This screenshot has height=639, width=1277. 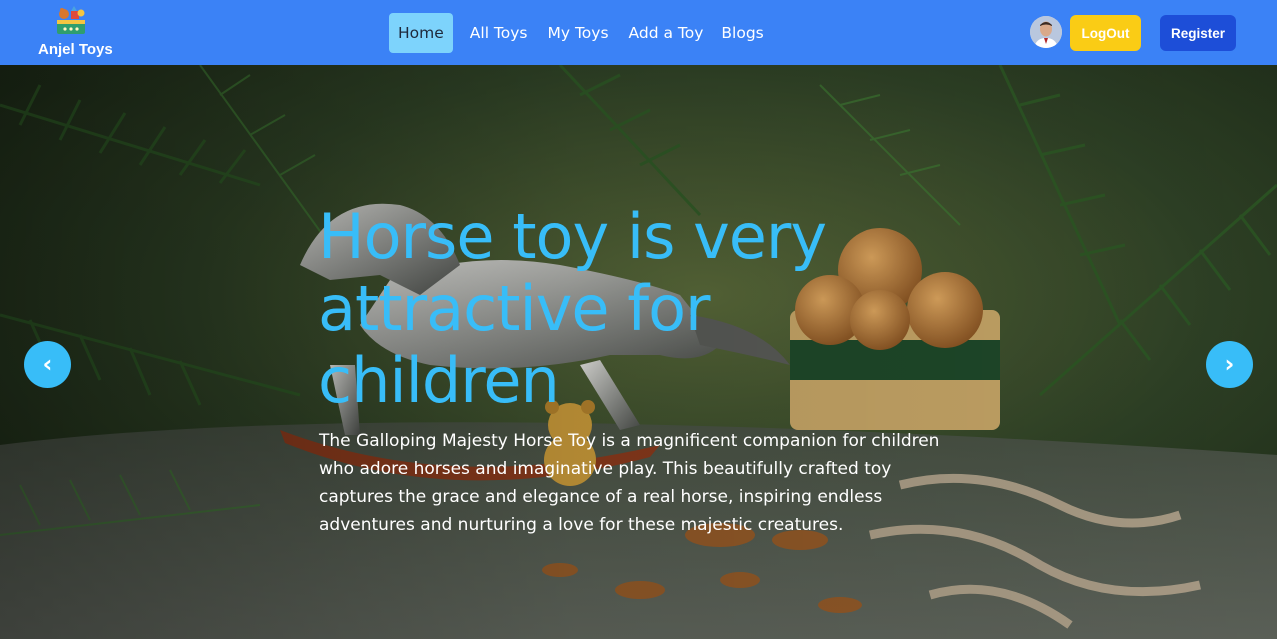 I want to click on user-avatar, so click(x=1046, y=32).